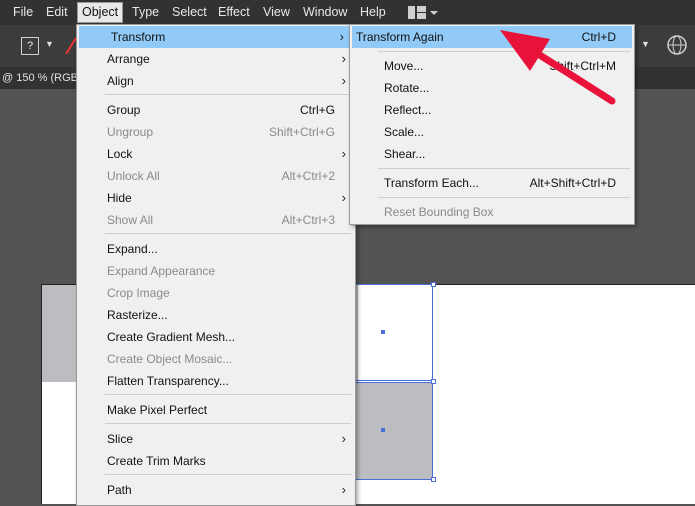  What do you see at coordinates (216, 461) in the screenshot?
I see `menu-item-create-trim-marks: Create Trim Marks` at bounding box center [216, 461].